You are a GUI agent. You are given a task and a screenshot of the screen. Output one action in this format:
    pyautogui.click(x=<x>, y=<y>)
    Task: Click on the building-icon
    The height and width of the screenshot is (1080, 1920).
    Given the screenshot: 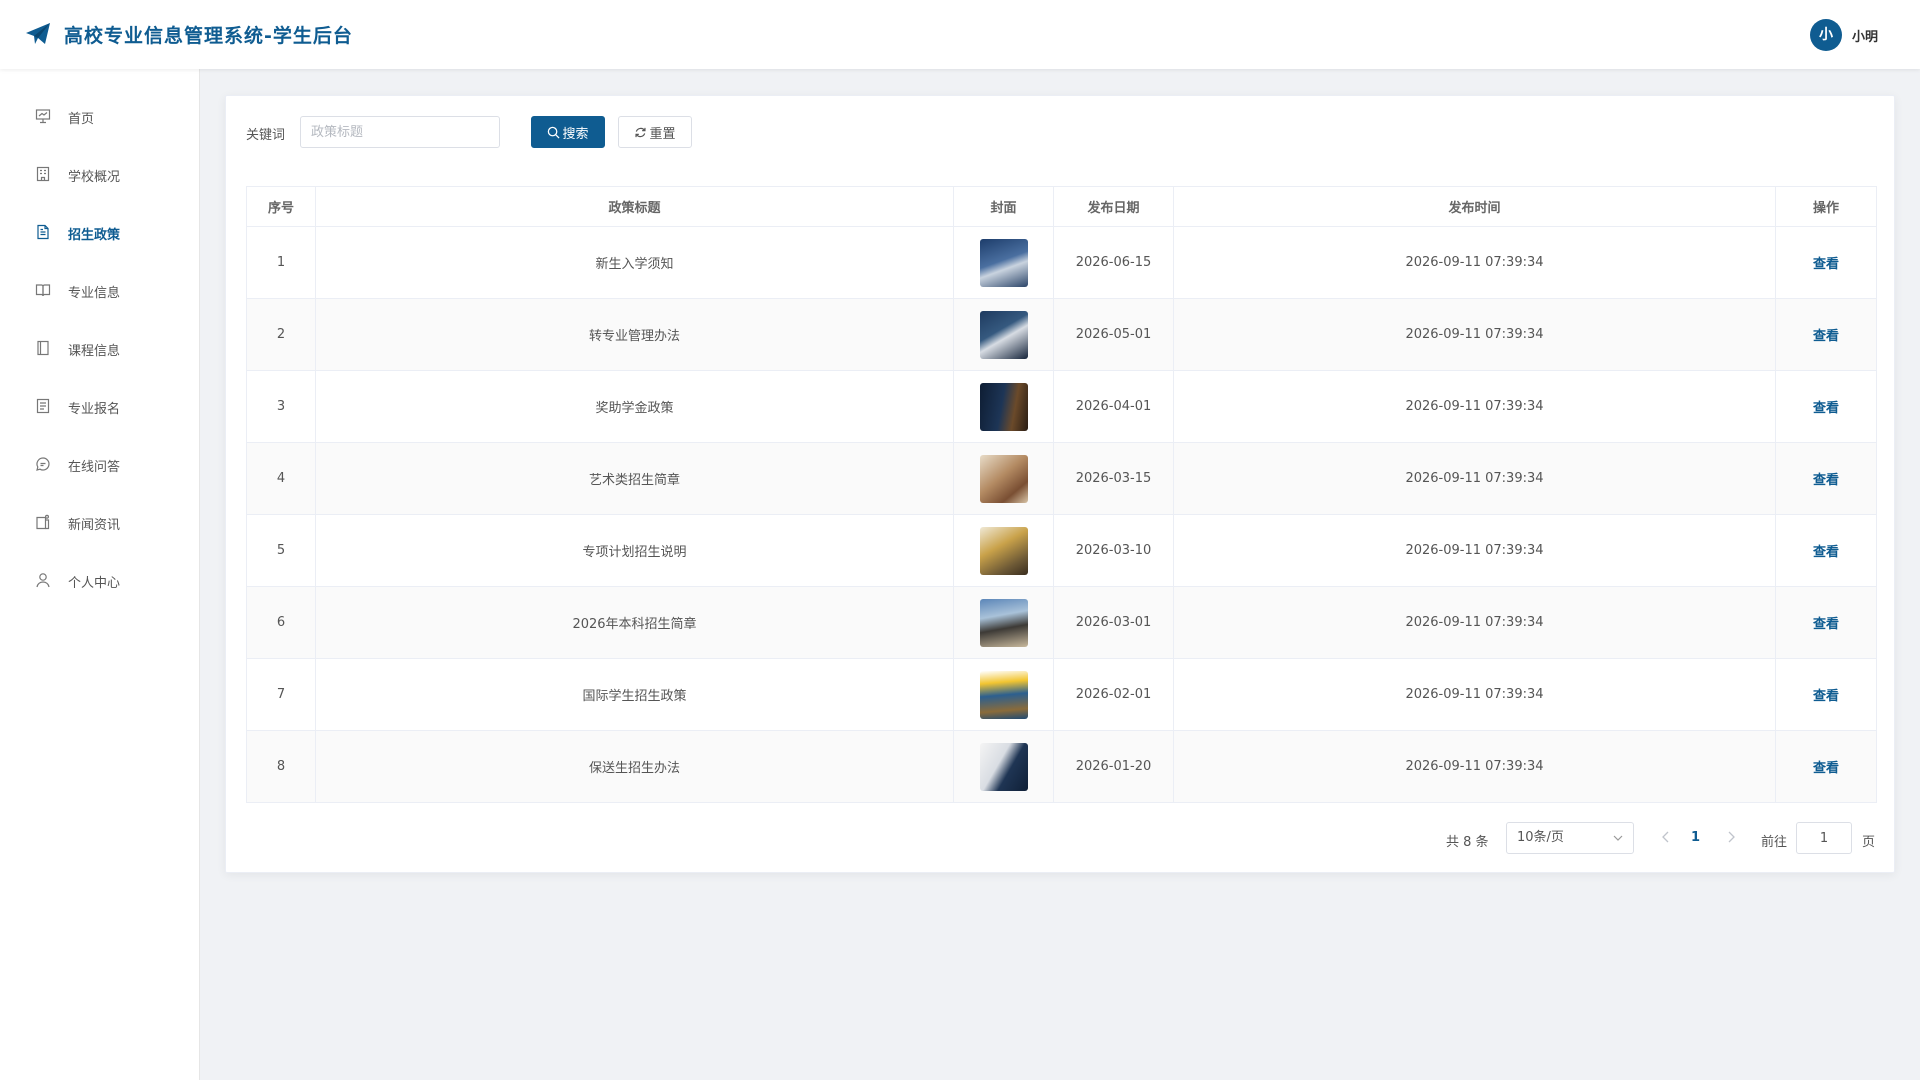 What is the action you would take?
    pyautogui.click(x=43, y=174)
    